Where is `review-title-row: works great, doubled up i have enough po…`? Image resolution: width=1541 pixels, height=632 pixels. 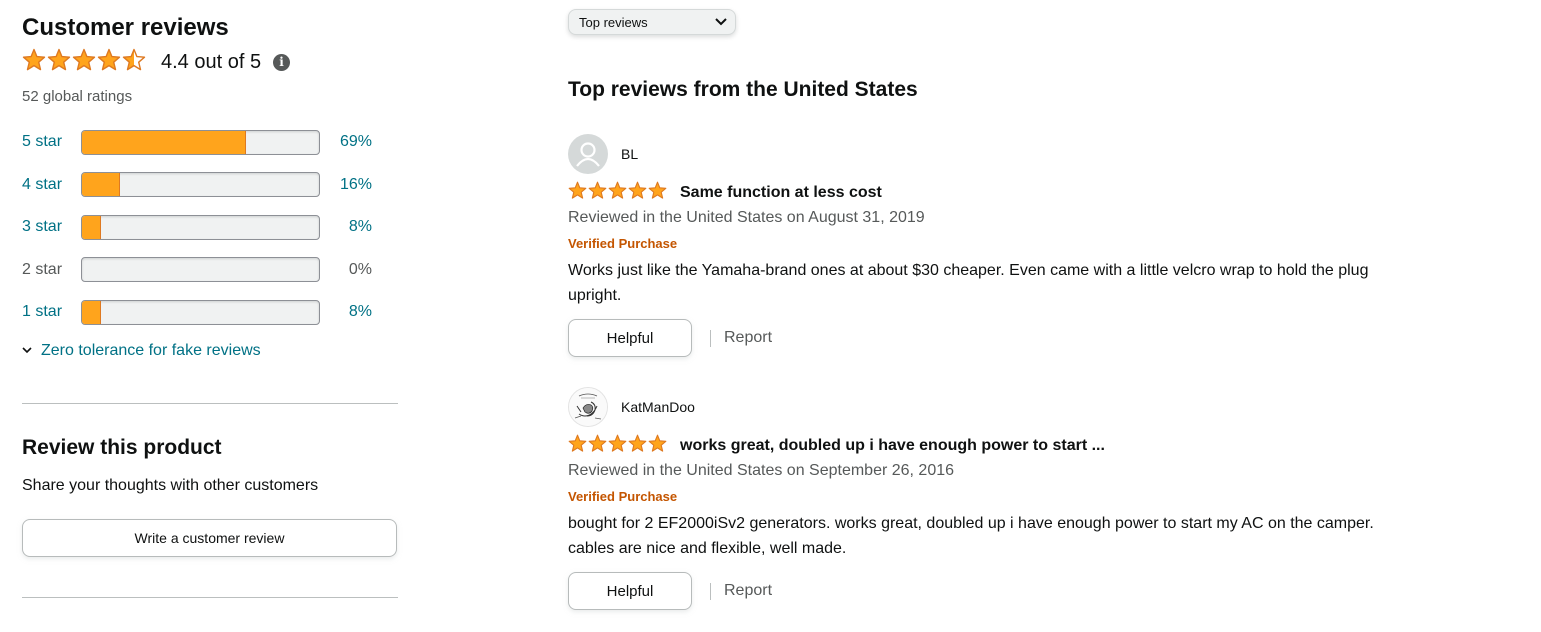 review-title-row: works great, doubled up i have enough po… is located at coordinates (998, 446).